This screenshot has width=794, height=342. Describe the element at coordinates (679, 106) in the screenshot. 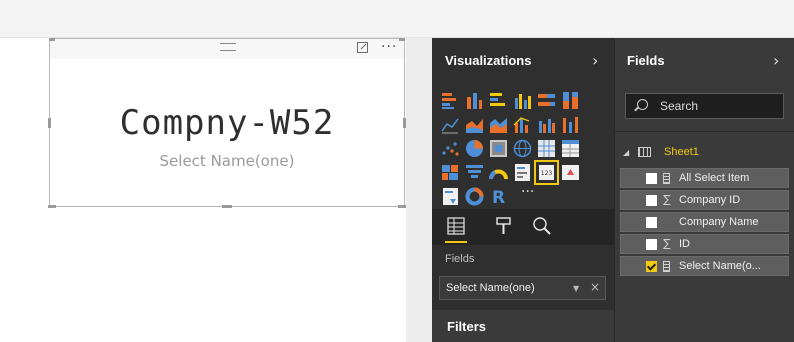

I see `search-placeholder: Search` at that location.